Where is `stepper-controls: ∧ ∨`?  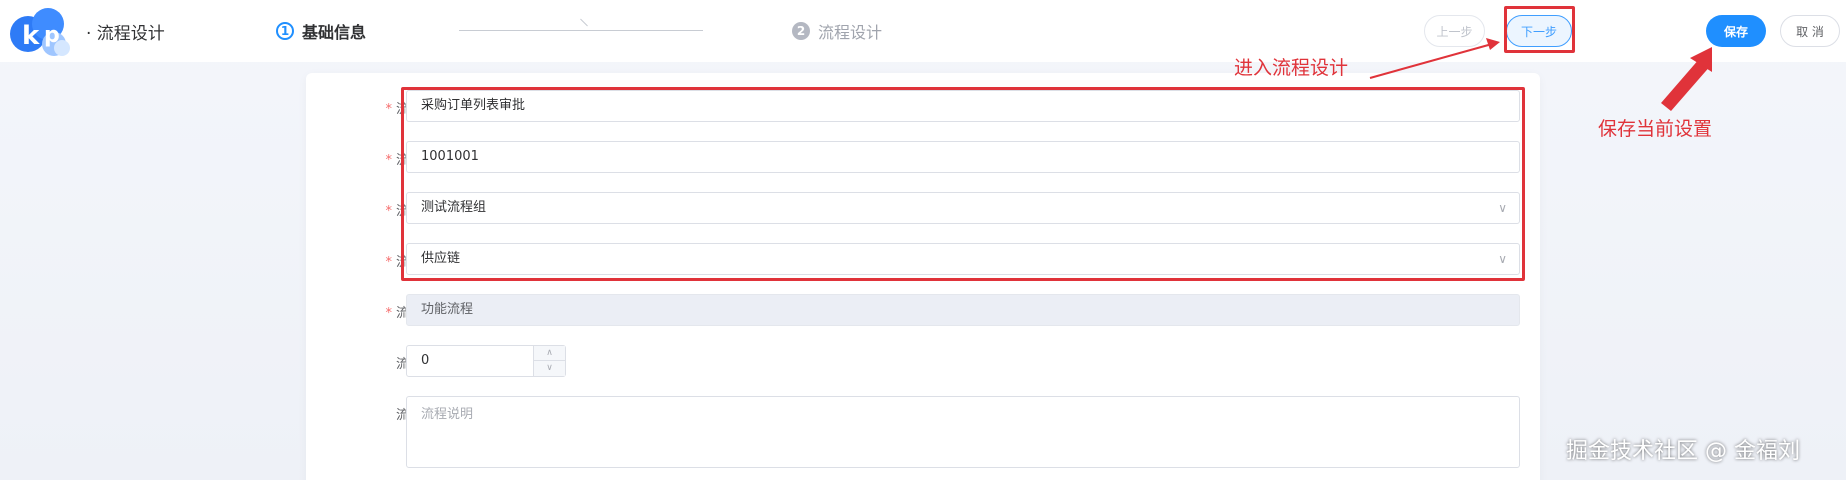
stepper-controls: ∧ ∨ is located at coordinates (549, 361).